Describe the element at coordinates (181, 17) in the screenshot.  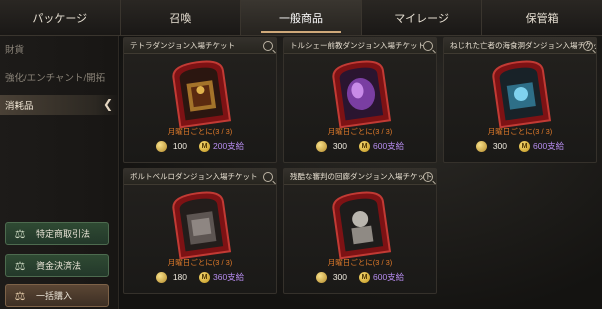
I see `tab-summon: 召喚` at that location.